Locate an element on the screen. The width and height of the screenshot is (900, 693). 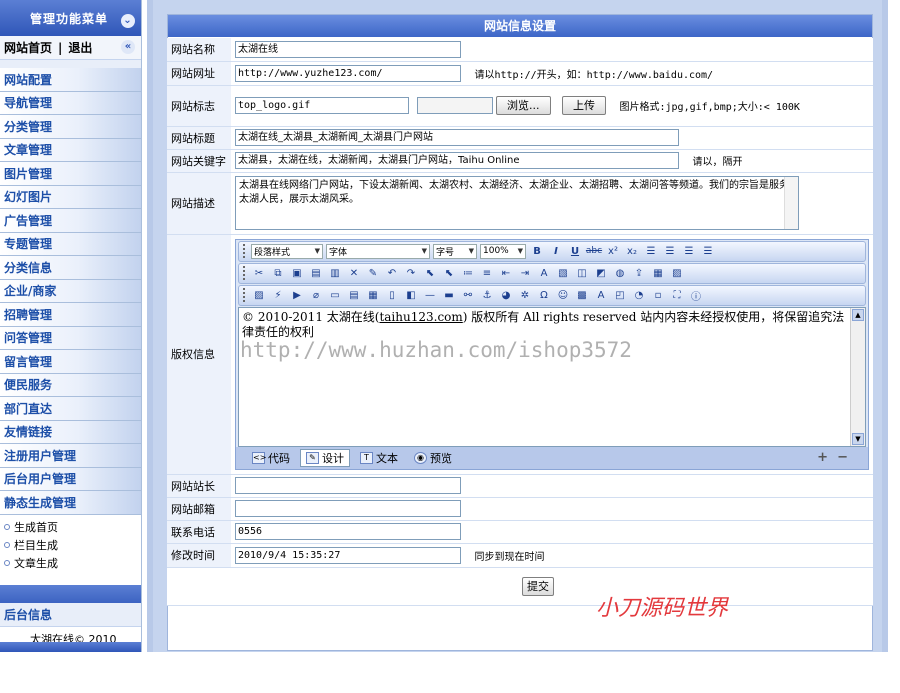
globe-icon: ◍ is located at coordinates (620, 273).